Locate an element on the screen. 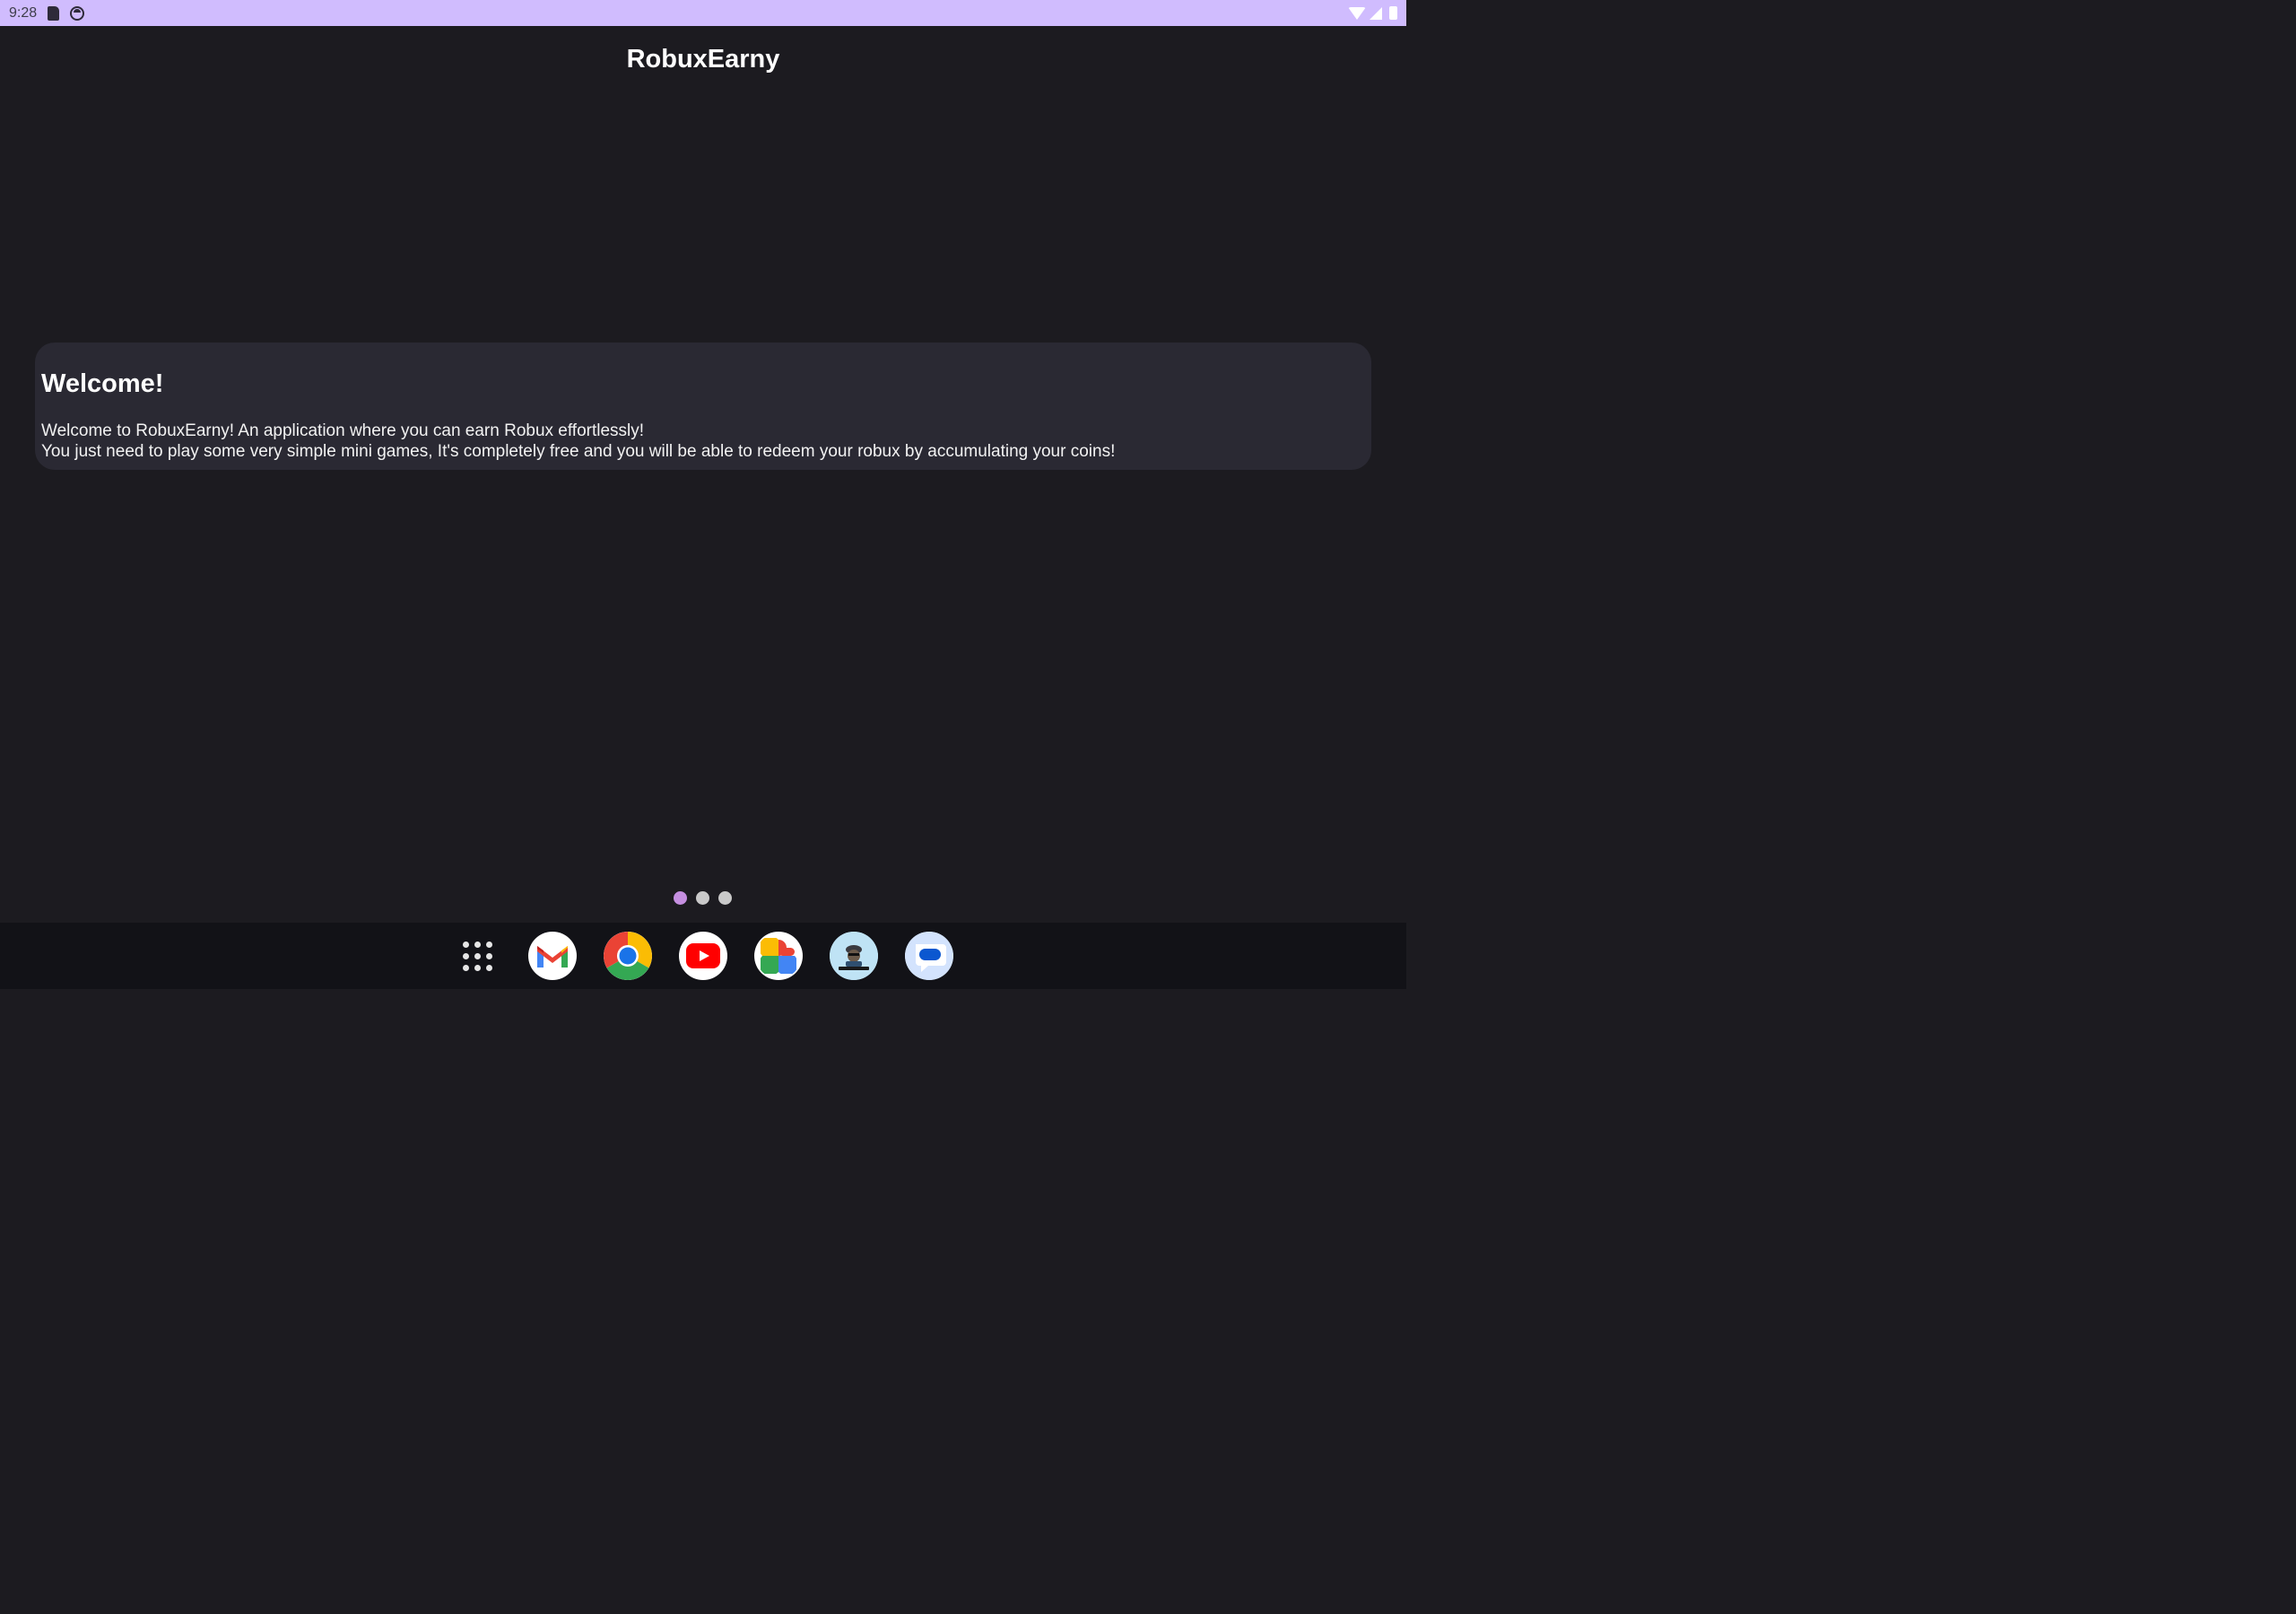 This screenshot has height=1614, width=2296. status-right is located at coordinates (1372, 13).